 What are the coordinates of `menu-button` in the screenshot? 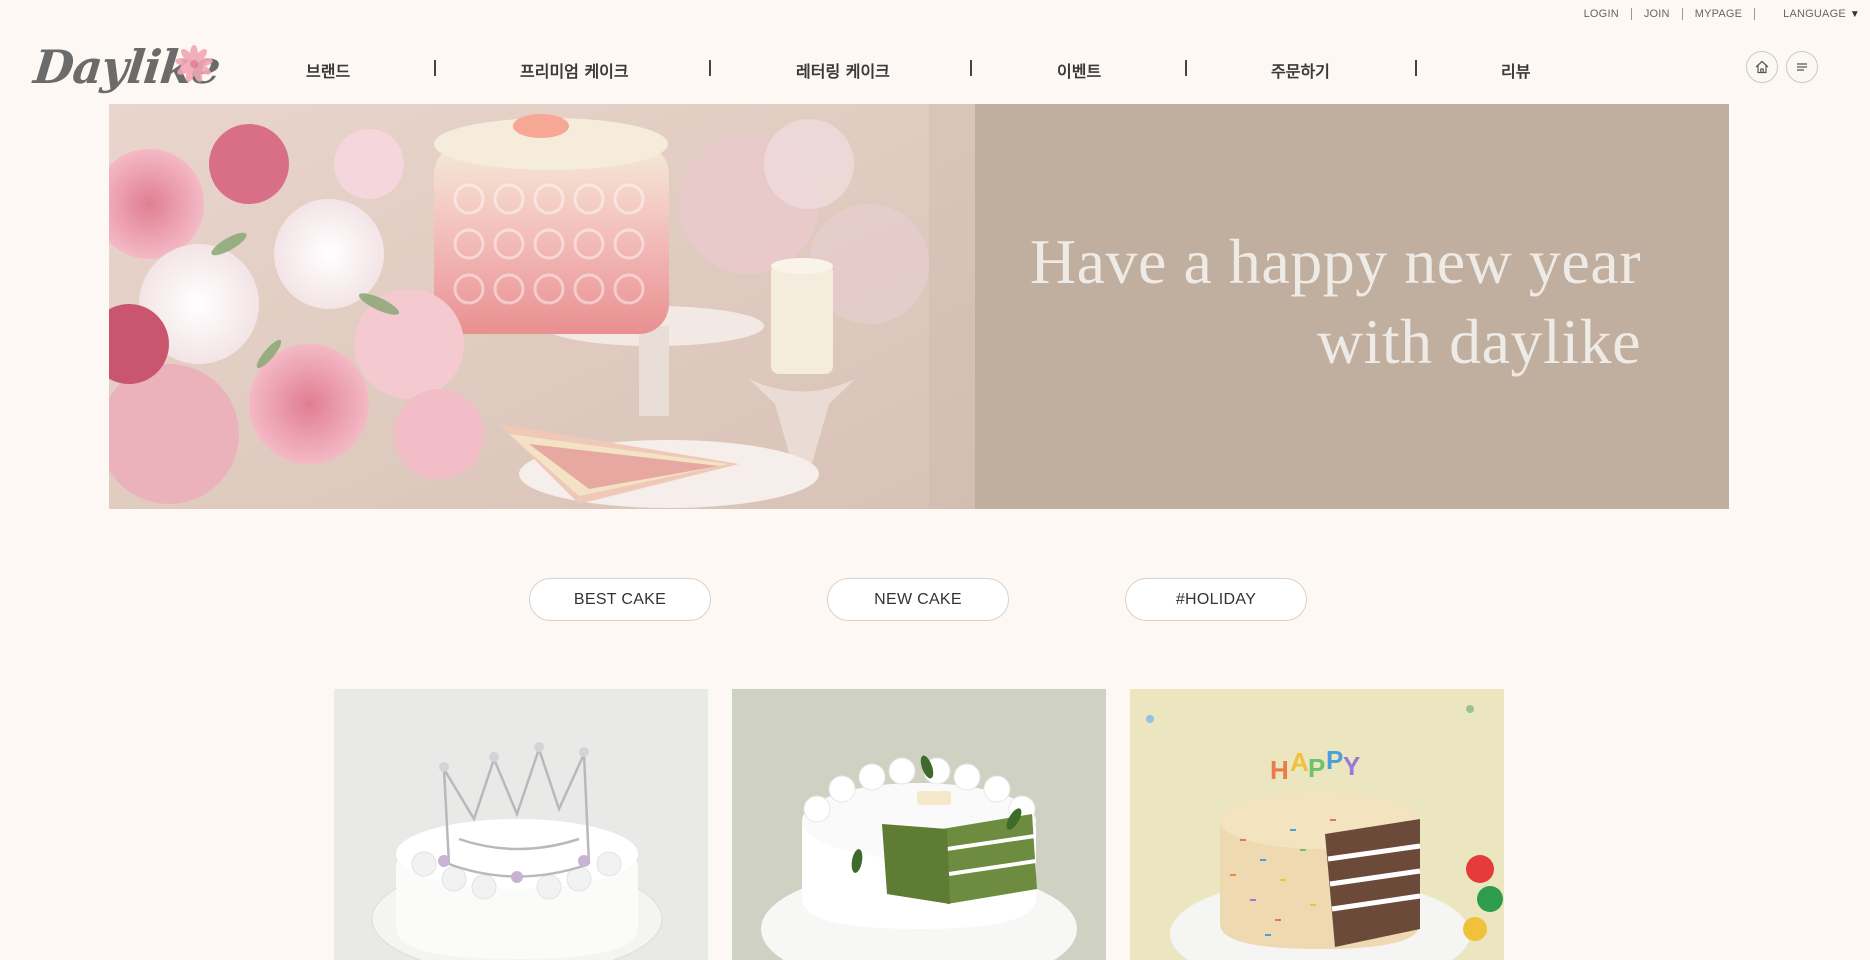 It's located at (1802, 67).